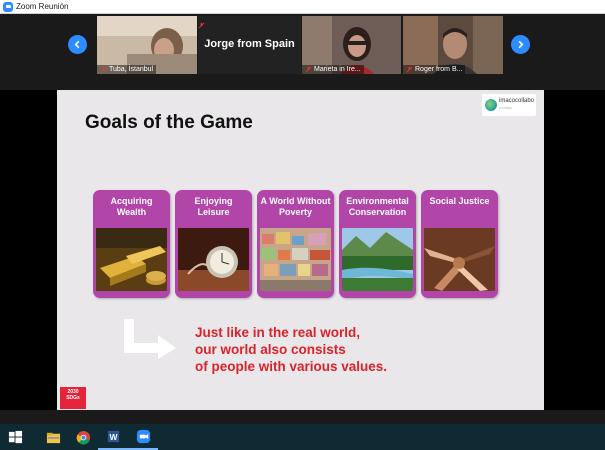  I want to click on taskbar-zoom, so click(143, 437).